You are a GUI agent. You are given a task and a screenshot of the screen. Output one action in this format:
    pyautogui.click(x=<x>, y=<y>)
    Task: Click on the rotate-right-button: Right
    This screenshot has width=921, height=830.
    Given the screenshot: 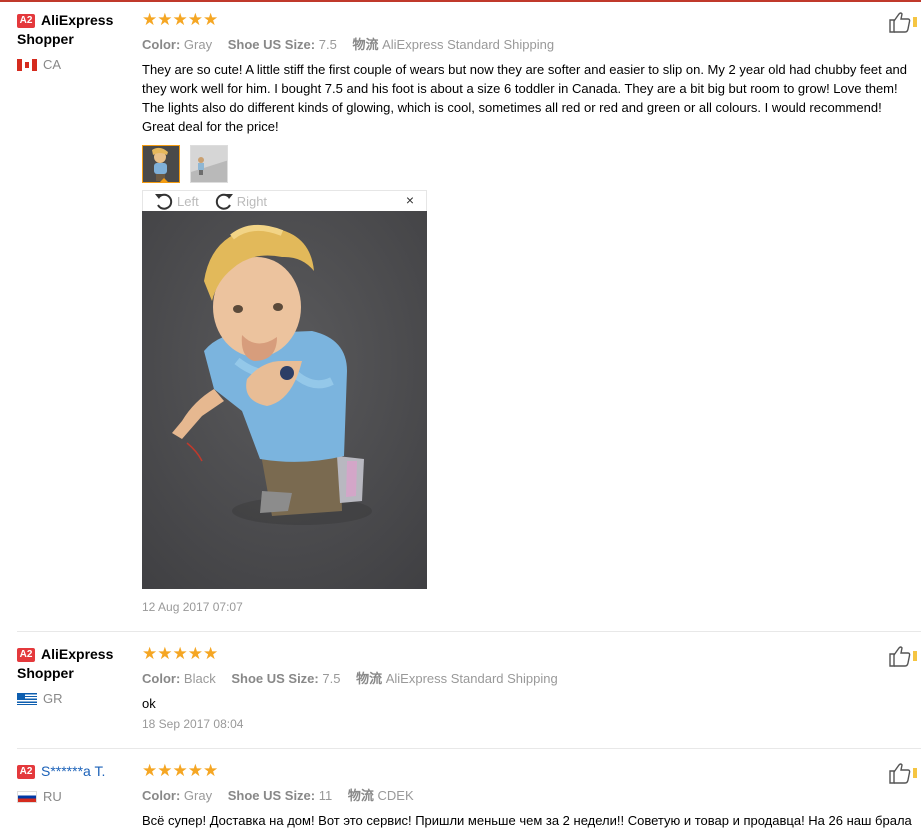 What is the action you would take?
    pyautogui.click(x=240, y=201)
    